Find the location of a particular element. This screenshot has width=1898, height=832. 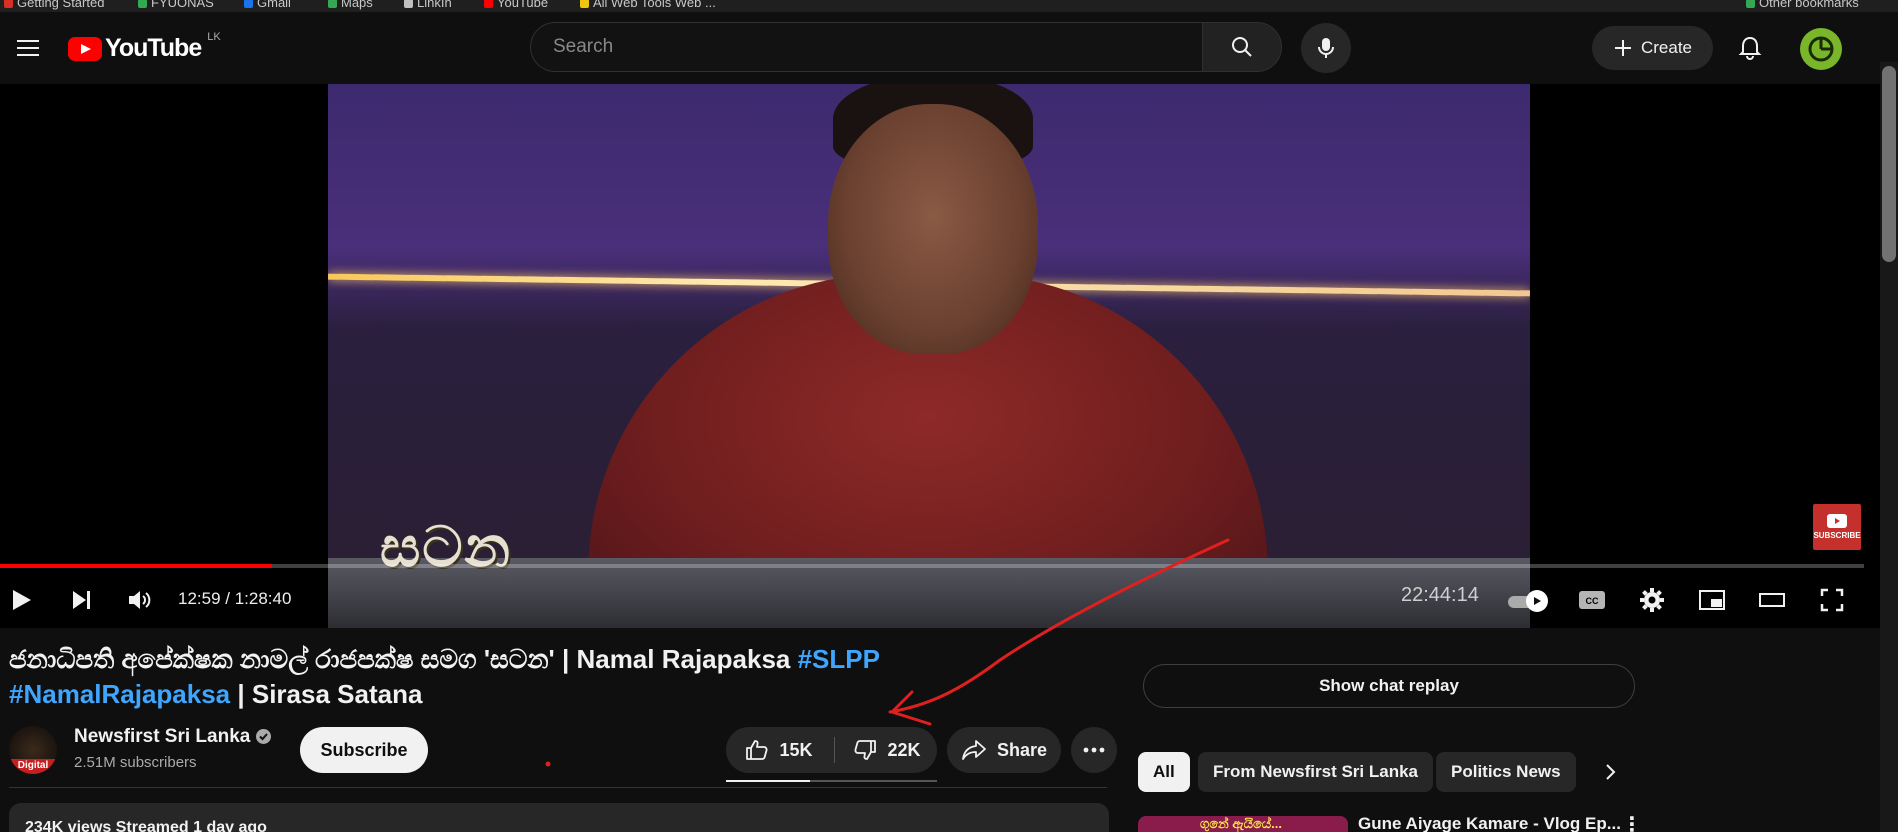

svg-text: CC is located at coordinates (1592, 601).